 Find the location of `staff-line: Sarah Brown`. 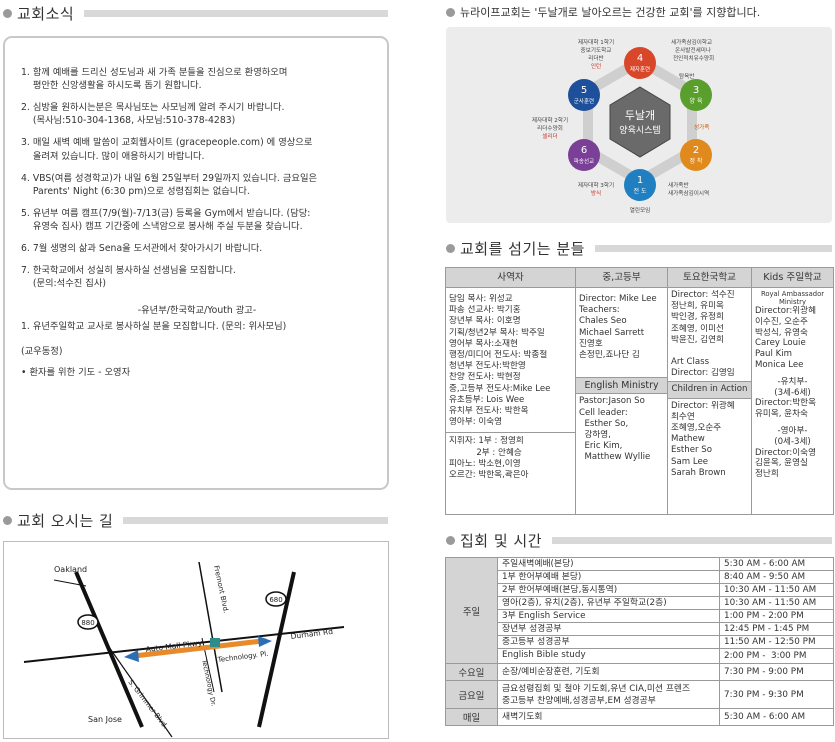

staff-line: Sarah Brown is located at coordinates (698, 472).